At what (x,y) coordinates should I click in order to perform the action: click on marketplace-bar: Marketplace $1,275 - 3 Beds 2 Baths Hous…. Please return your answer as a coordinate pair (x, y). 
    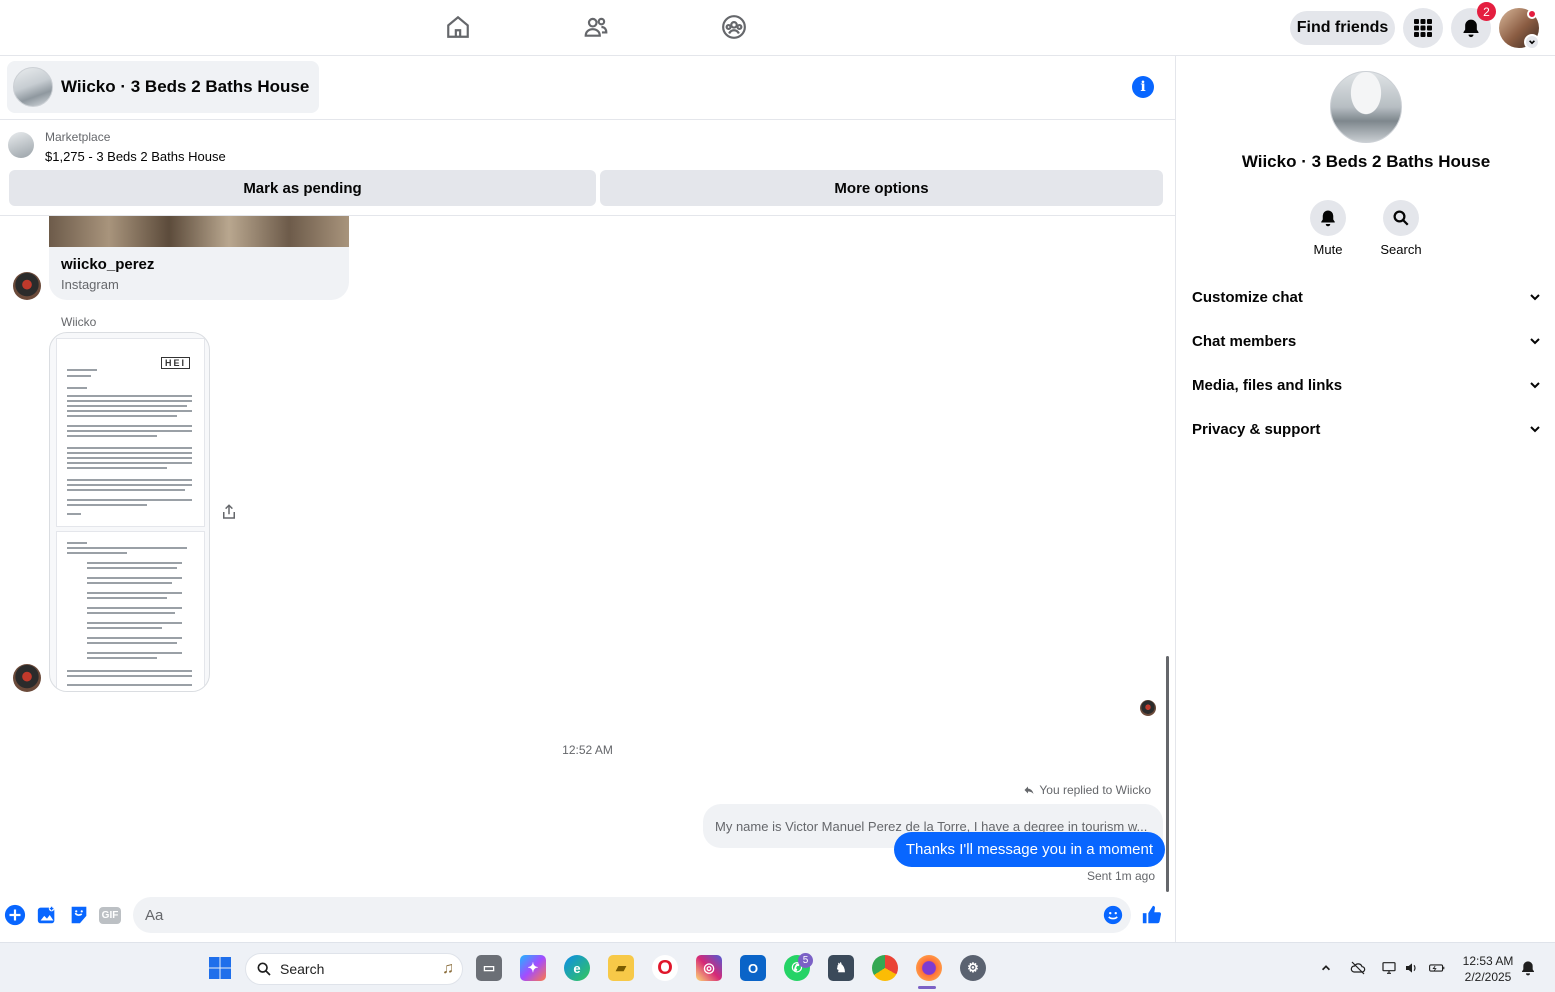
    Looking at the image, I should click on (587, 168).